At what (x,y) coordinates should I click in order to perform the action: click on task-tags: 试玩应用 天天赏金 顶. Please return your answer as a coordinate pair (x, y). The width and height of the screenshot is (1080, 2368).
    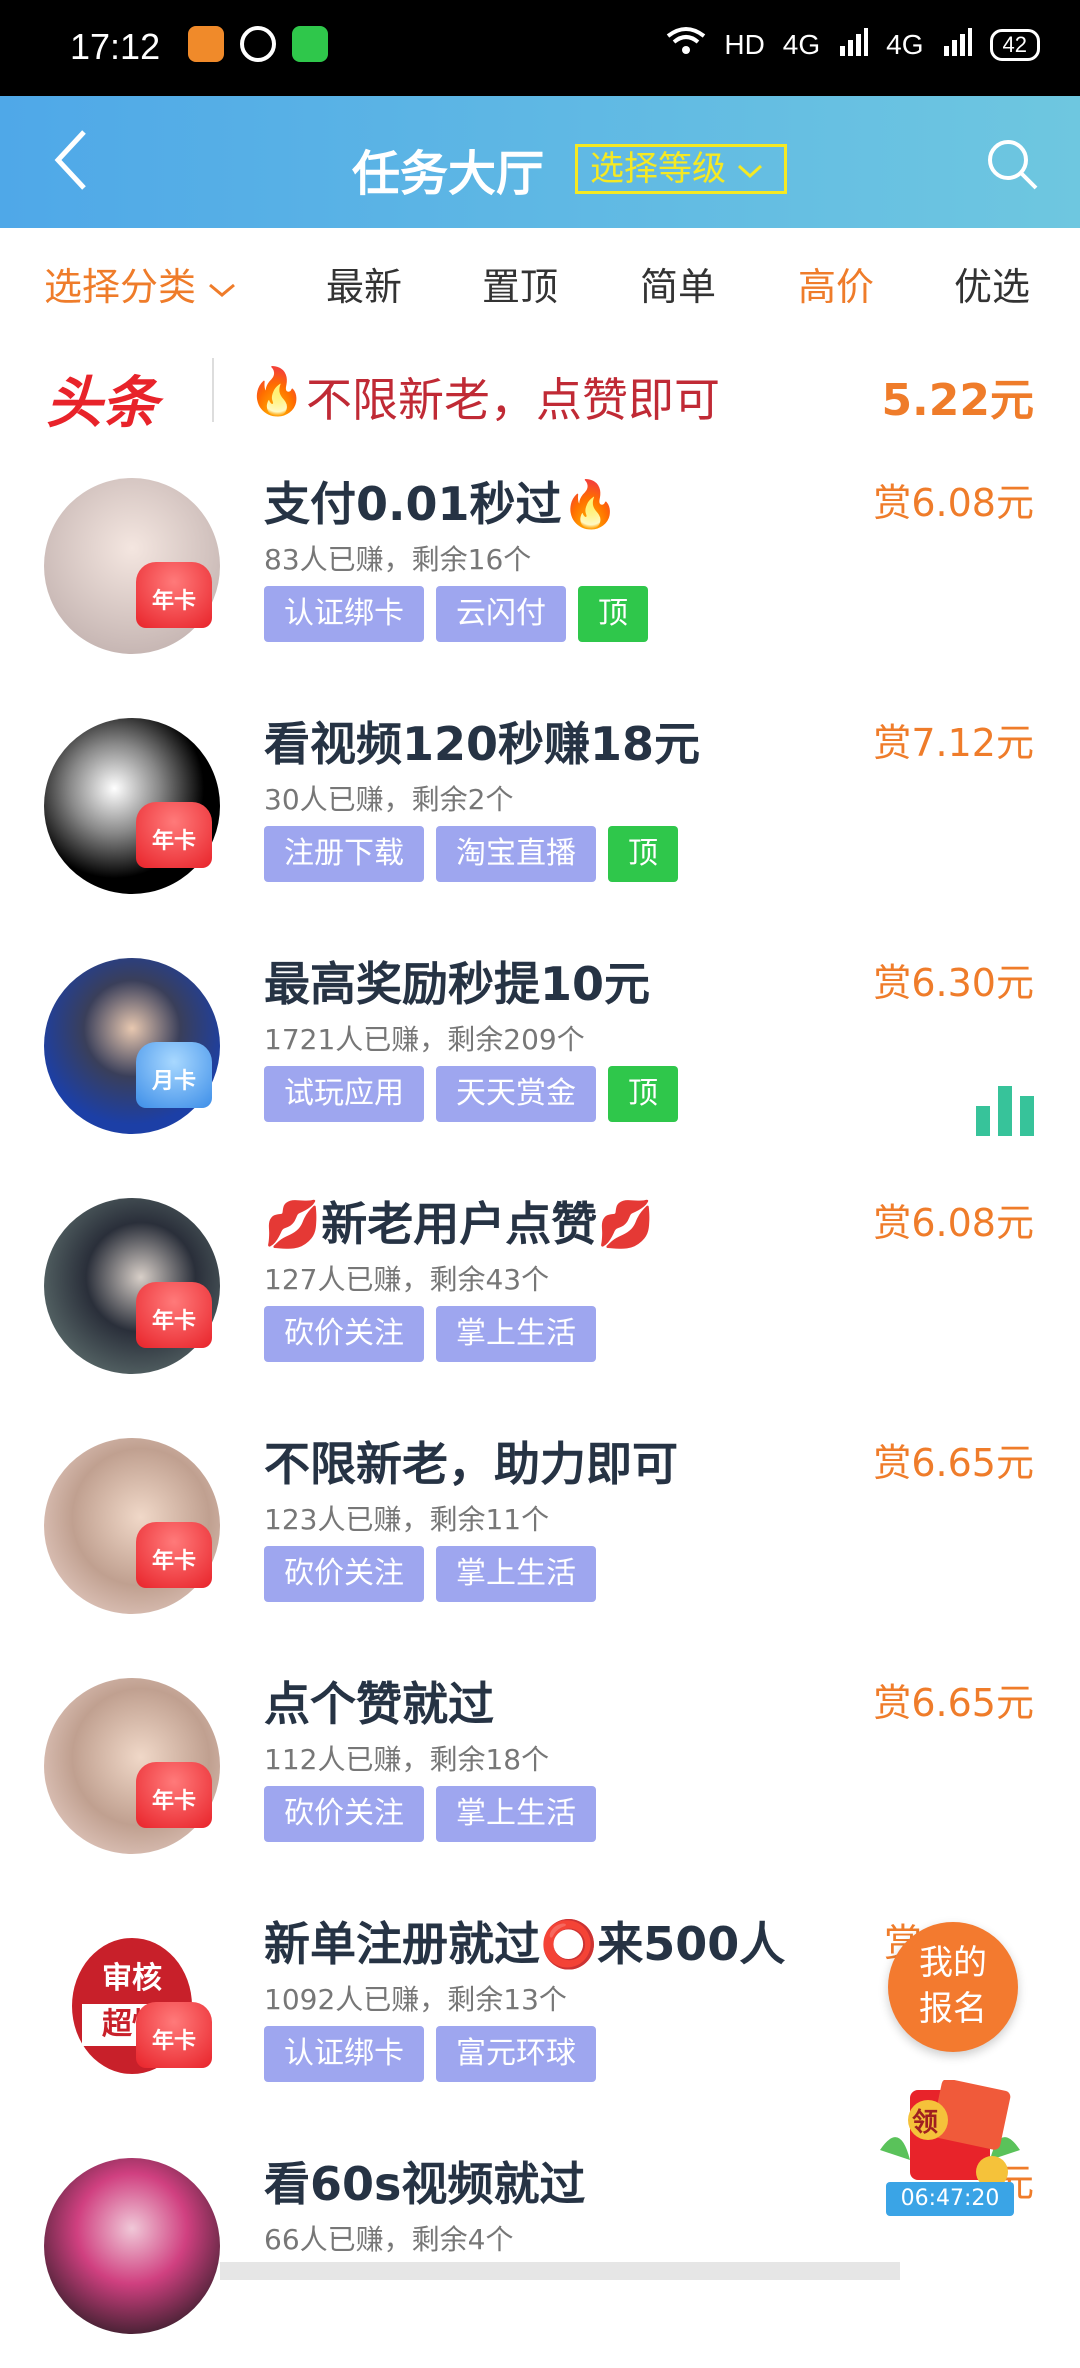
    Looking at the image, I should click on (471, 1094).